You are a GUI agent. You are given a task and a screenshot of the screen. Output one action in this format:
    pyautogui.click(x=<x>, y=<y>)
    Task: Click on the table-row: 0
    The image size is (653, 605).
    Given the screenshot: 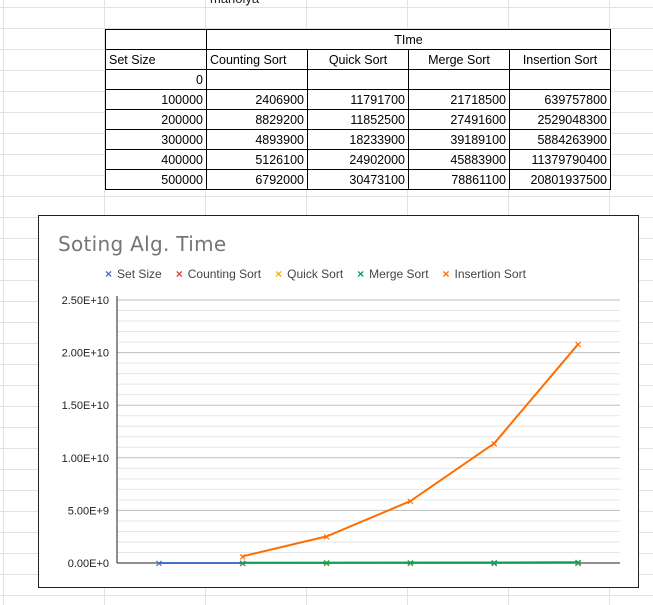 What is the action you would take?
    pyautogui.click(x=358, y=79)
    